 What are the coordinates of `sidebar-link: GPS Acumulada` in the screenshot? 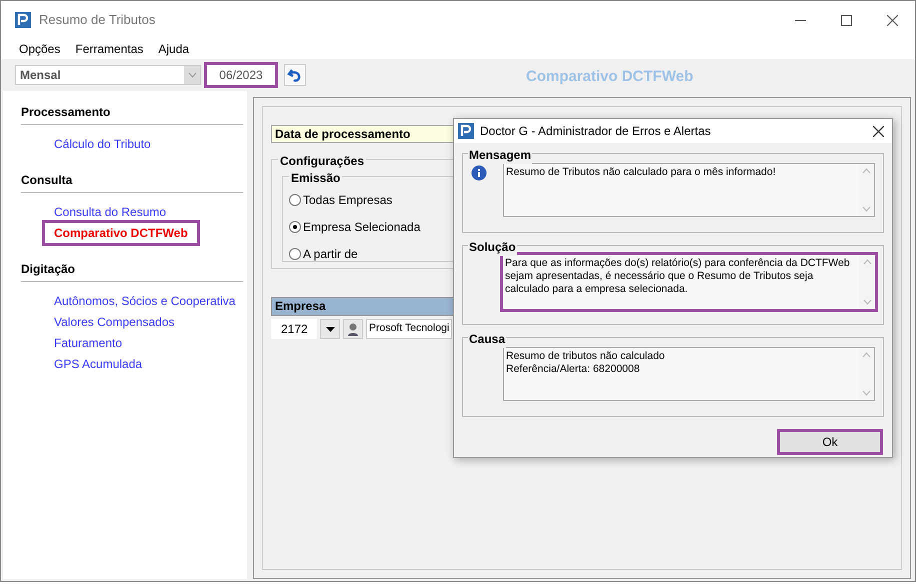 It's located at (98, 364).